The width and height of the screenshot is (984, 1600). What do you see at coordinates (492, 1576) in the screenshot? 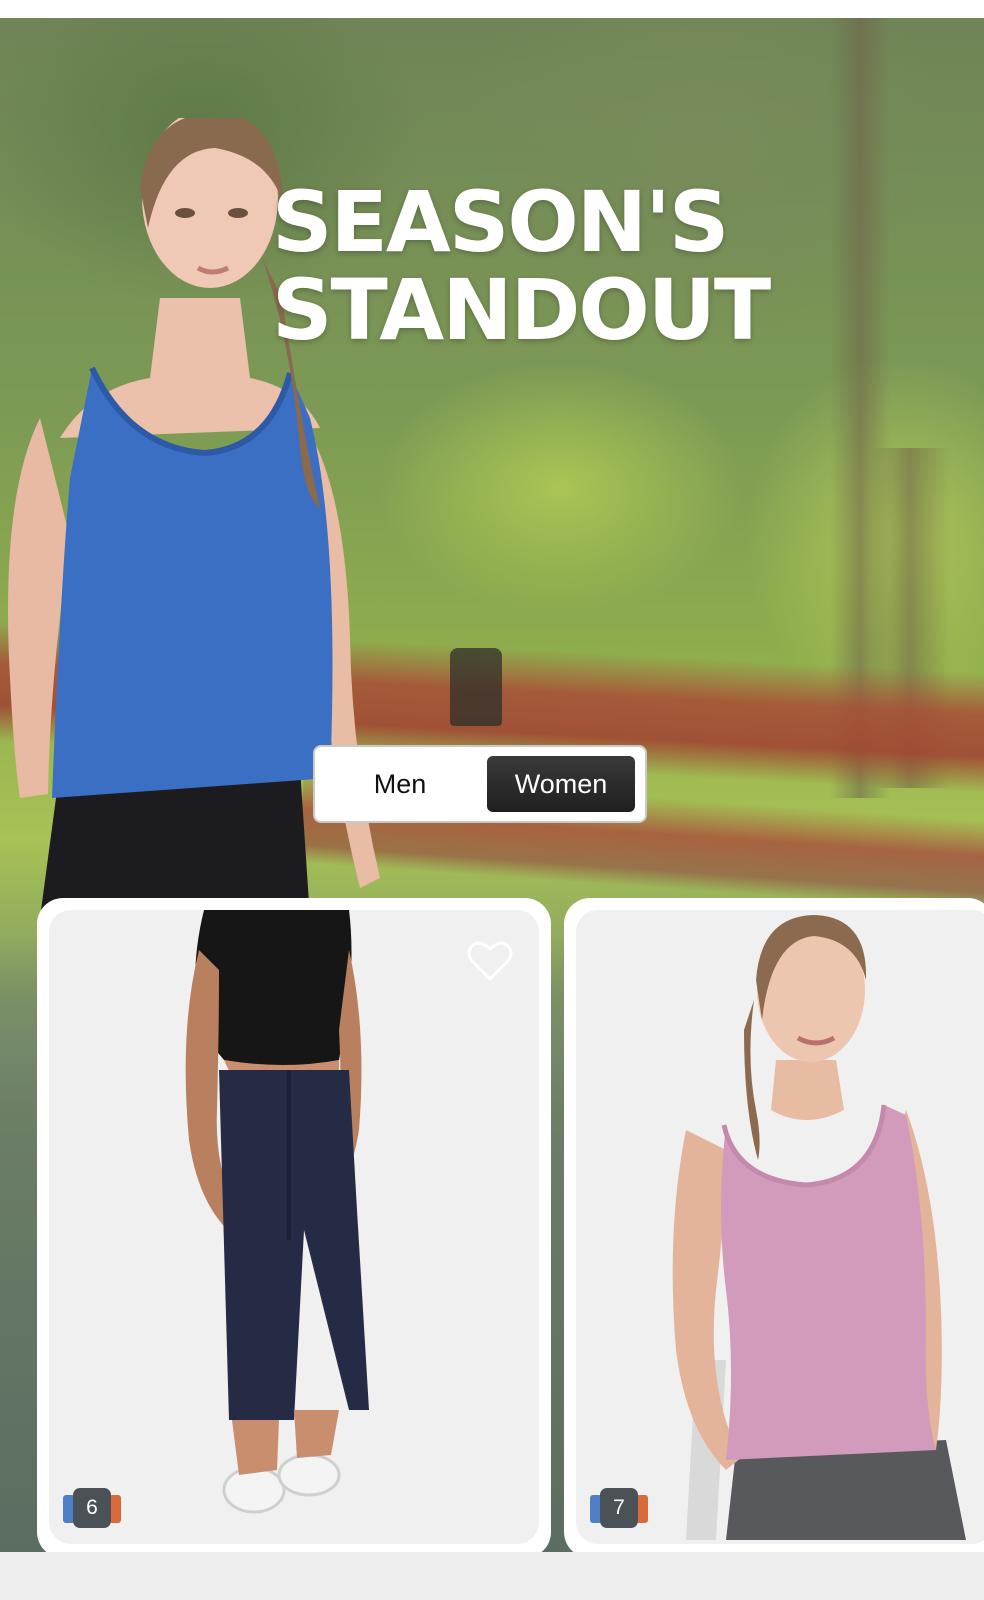
I see `bottom-strip` at bounding box center [492, 1576].